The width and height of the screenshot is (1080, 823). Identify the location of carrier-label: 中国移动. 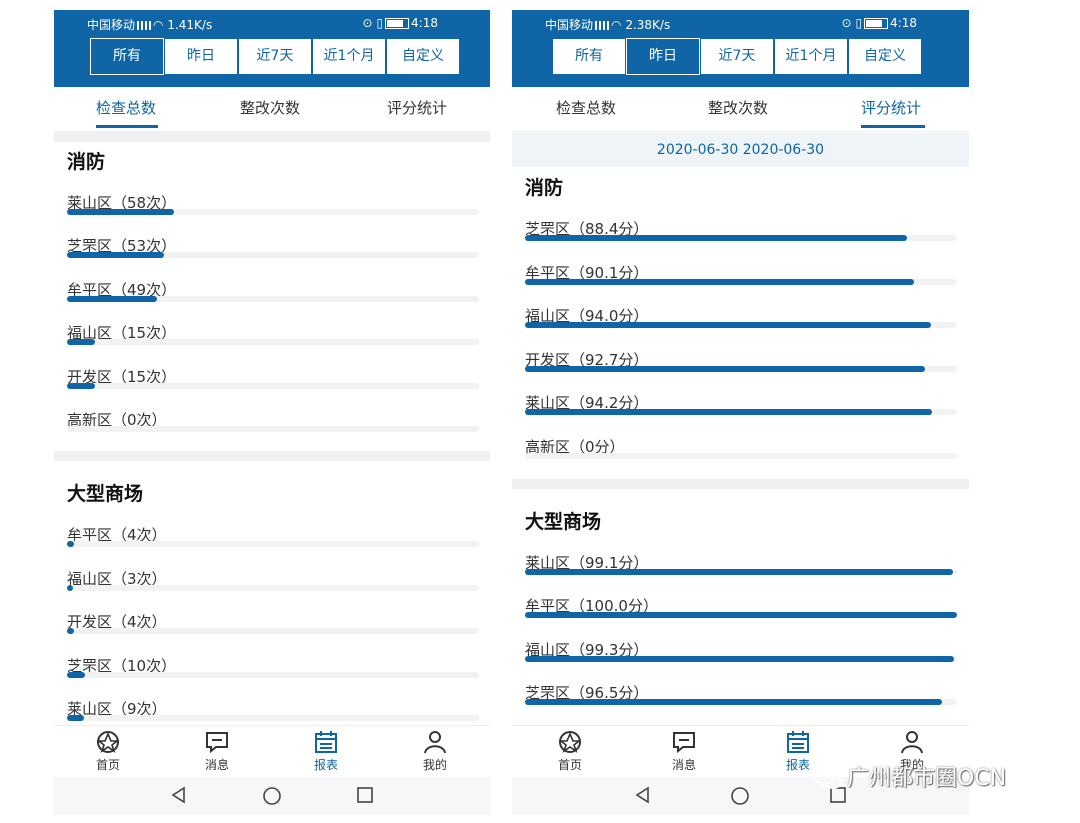
(569, 25).